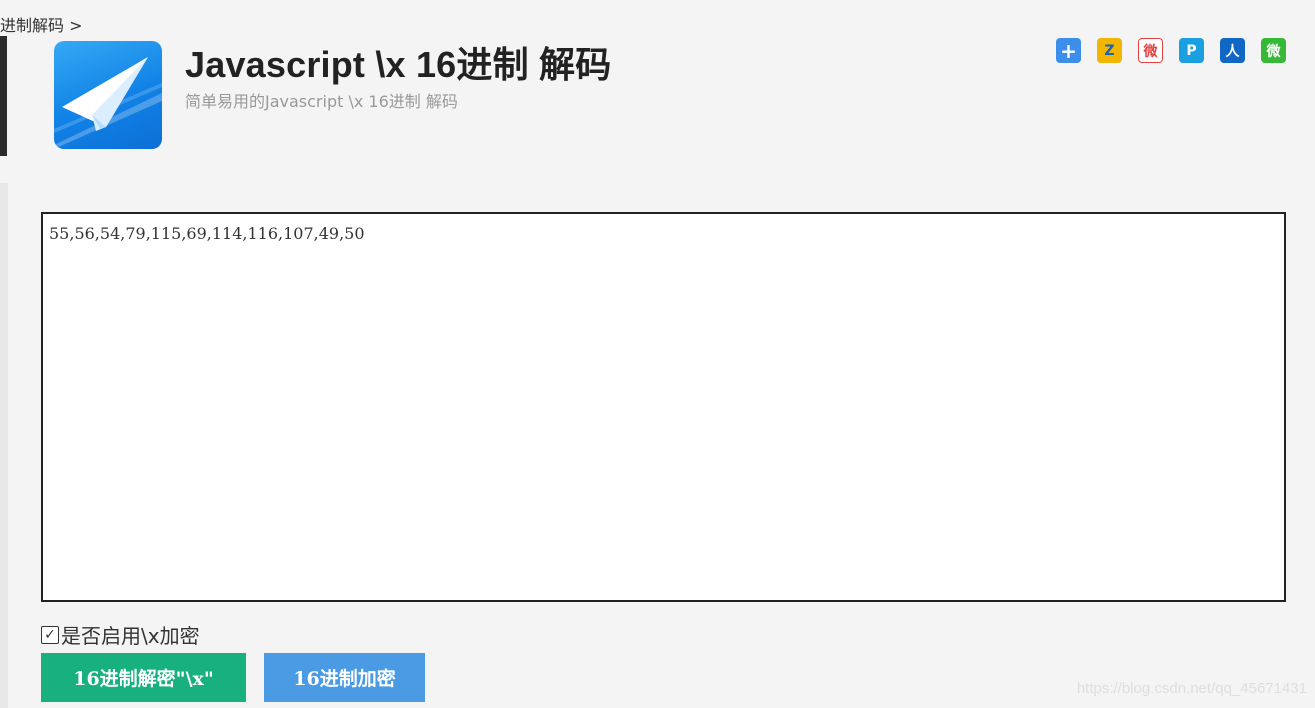 This screenshot has height=708, width=1315. What do you see at coordinates (1150, 50) in the screenshot?
I see `share-weibo-icon: 微` at bounding box center [1150, 50].